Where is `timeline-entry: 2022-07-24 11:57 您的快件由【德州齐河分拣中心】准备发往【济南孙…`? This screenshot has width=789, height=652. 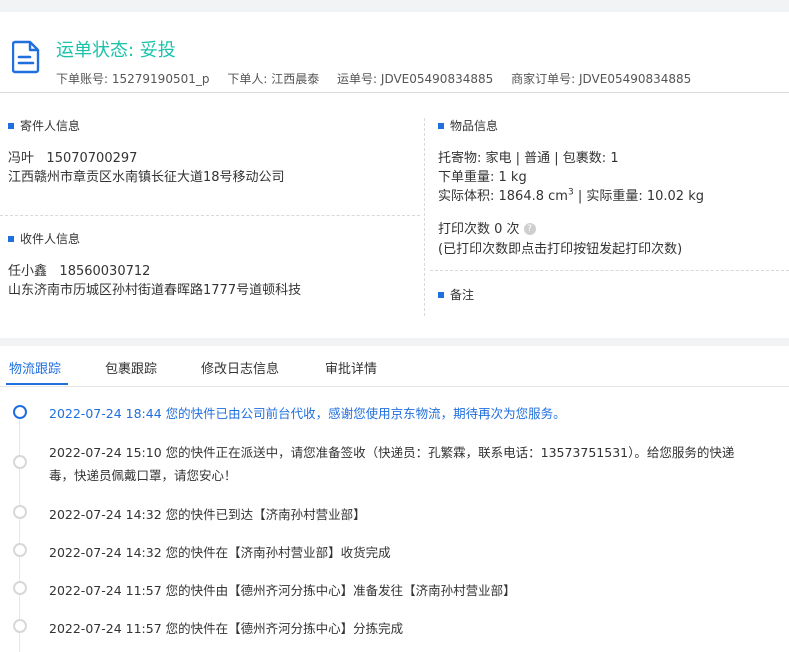
timeline-entry: 2022-07-24 11:57 您的快件由【德州齐河分拣中心】准备发往【济南孙… is located at coordinates (282, 590).